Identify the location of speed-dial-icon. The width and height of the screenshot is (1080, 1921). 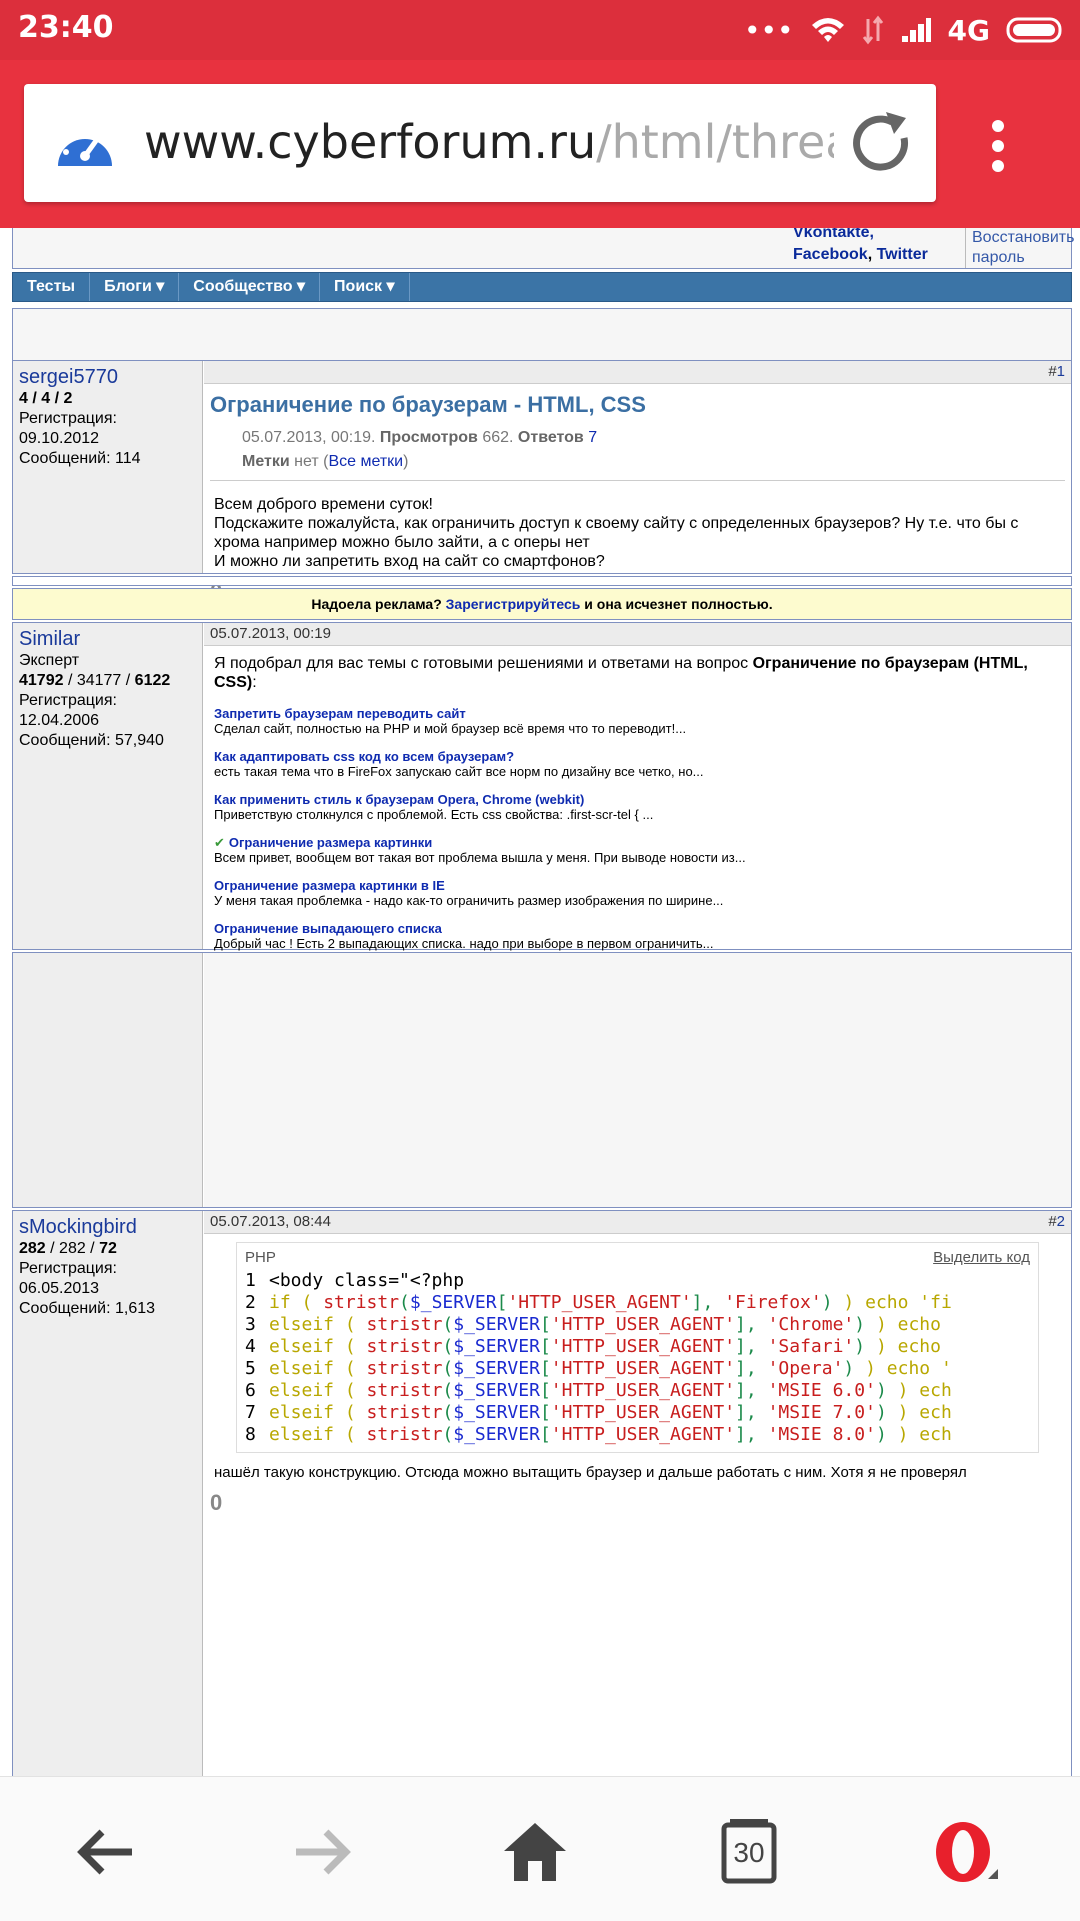
(85, 144).